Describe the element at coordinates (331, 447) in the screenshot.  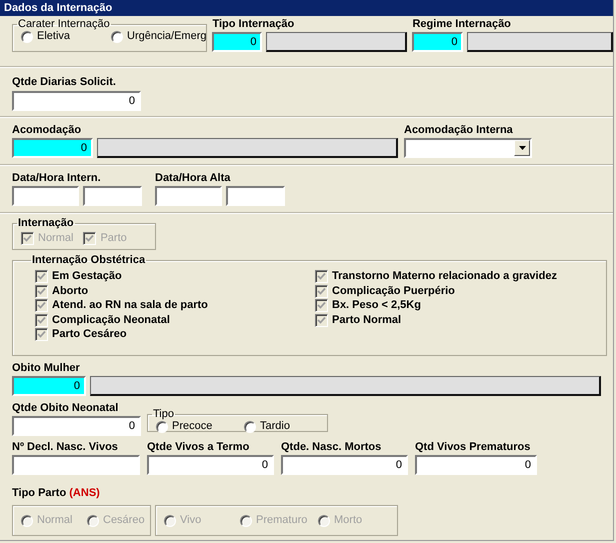
I see `field-label: Qtde. Nasc. Mortos` at that location.